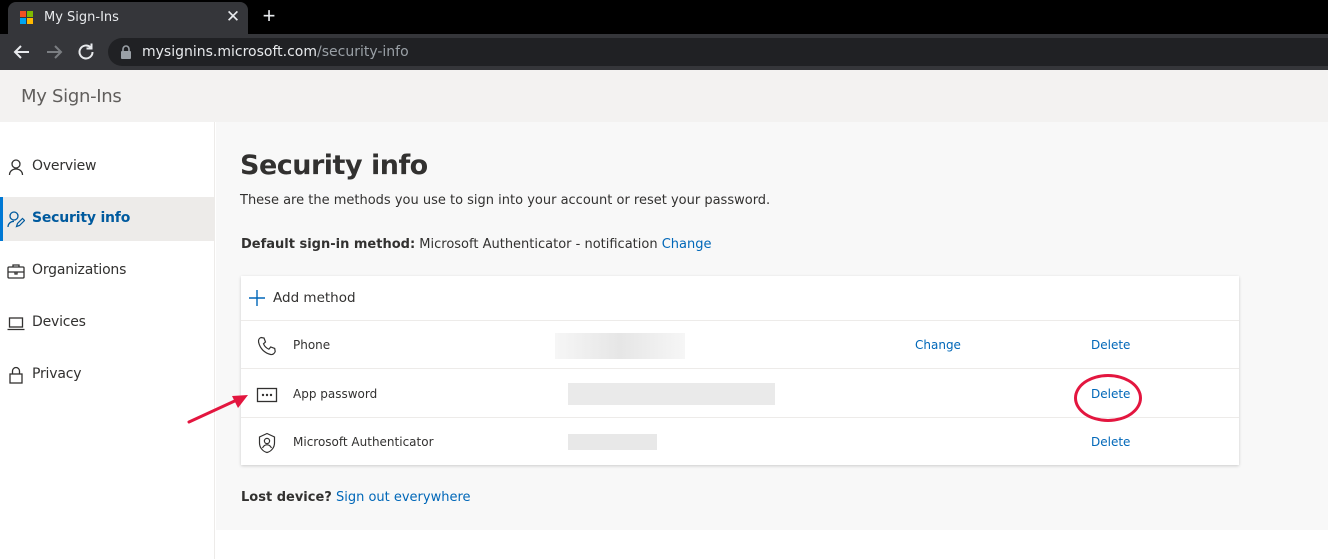 The image size is (1328, 559). Describe the element at coordinates (612, 442) in the screenshot. I see `redacted-device-name` at that location.